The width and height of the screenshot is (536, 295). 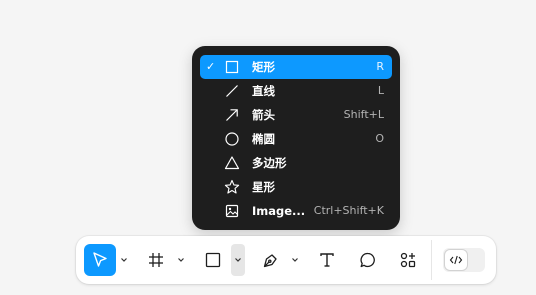 What do you see at coordinates (263, 115) in the screenshot?
I see `menu-item-label: 箭头` at bounding box center [263, 115].